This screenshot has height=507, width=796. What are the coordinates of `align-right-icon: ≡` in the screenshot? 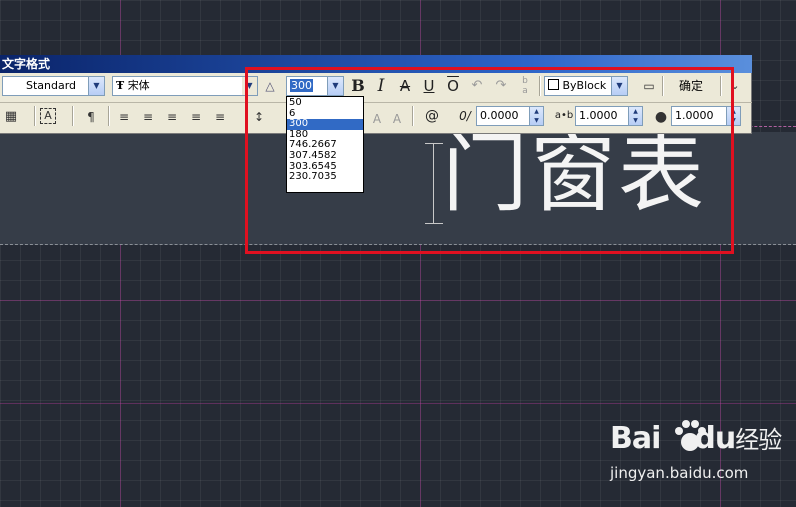 It's located at (172, 117).